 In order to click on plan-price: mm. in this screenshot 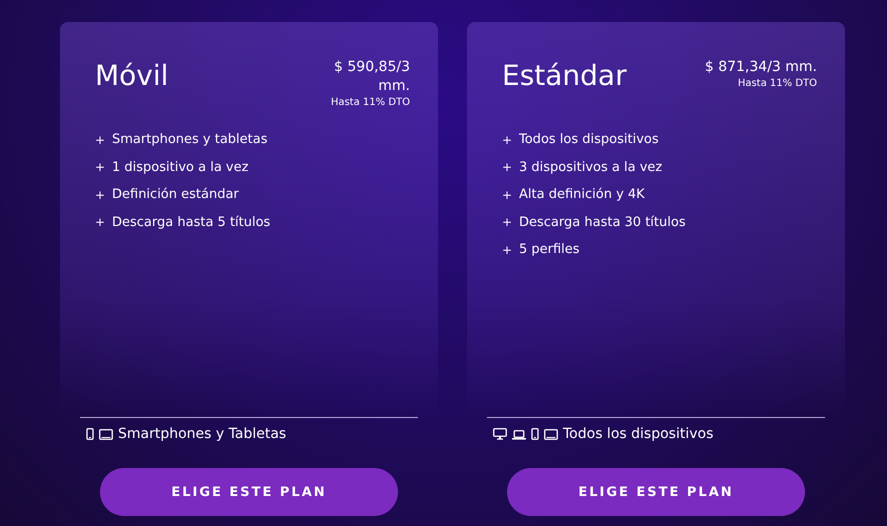, I will do `click(393, 86)`.